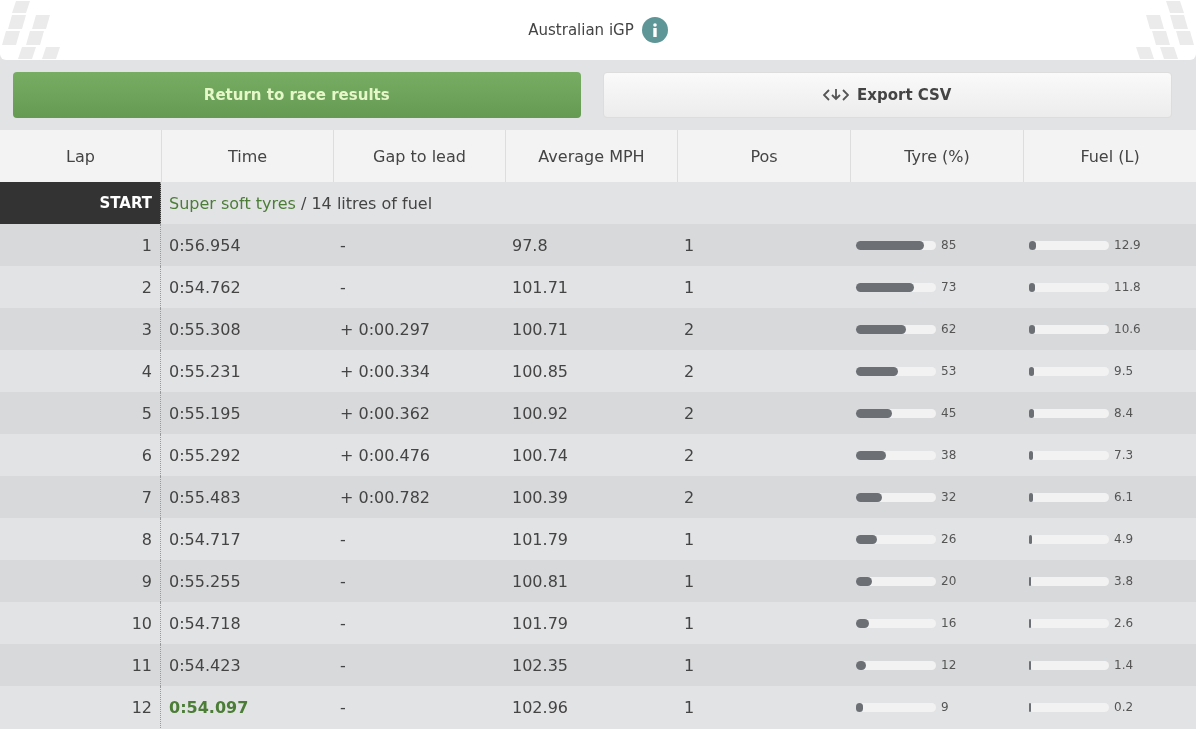  I want to click on level-reading: 12, so click(949, 665).